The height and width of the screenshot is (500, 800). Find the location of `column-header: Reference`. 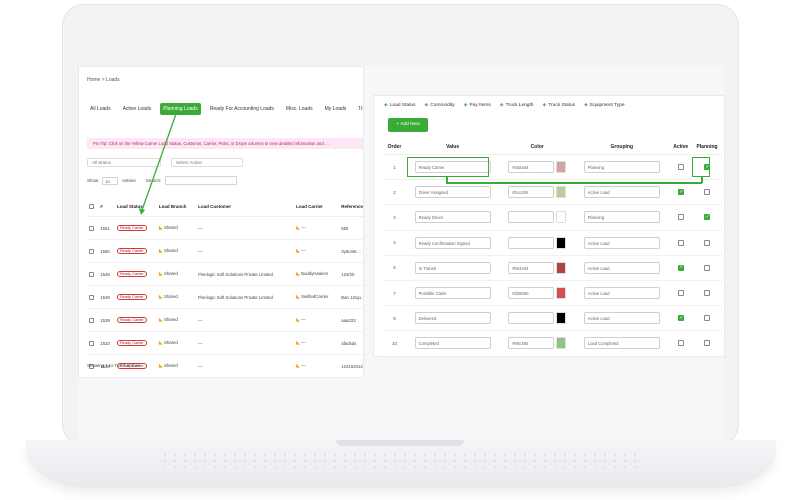

column-header: Reference is located at coordinates (351, 207).